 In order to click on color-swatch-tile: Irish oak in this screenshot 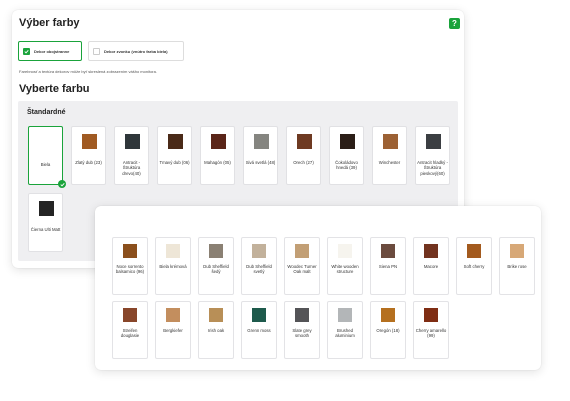, I will do `click(216, 330)`.